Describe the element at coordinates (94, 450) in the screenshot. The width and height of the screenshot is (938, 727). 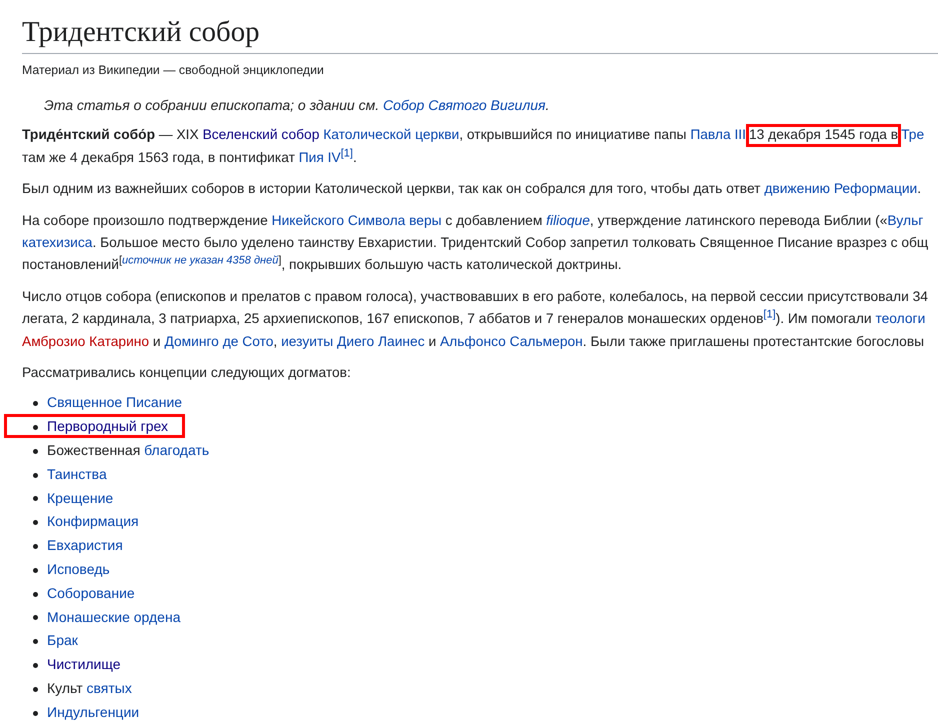
I see `list-item-text: Божественная` at that location.